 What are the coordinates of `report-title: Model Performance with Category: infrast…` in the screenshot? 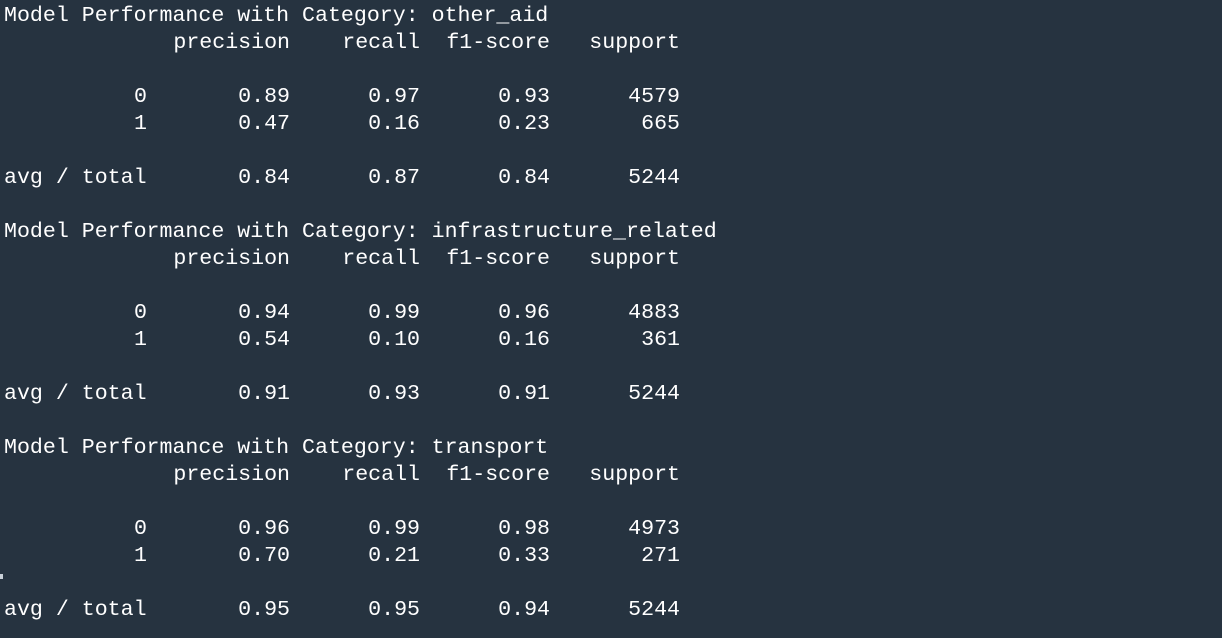 It's located at (360, 232).